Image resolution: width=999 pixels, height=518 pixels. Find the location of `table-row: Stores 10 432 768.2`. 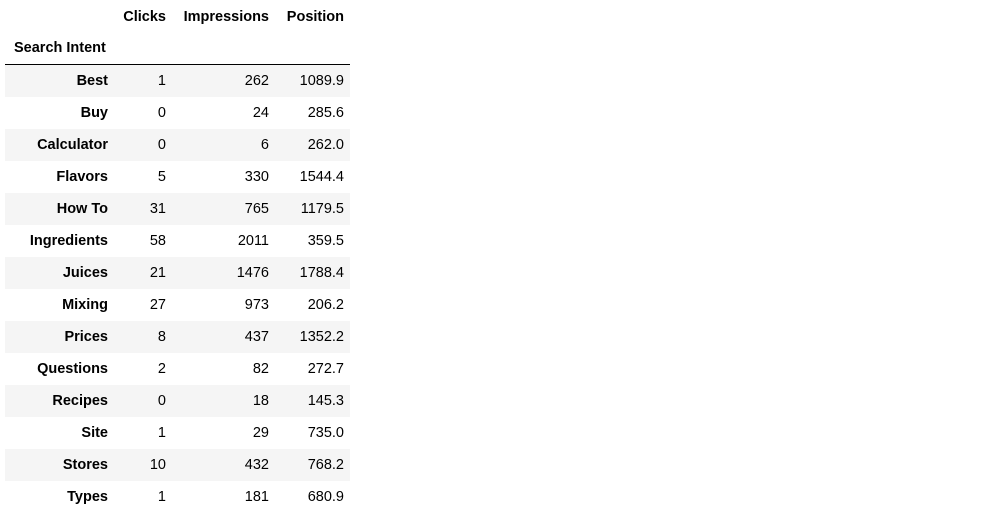

table-row: Stores 10 432 768.2 is located at coordinates (177, 465).